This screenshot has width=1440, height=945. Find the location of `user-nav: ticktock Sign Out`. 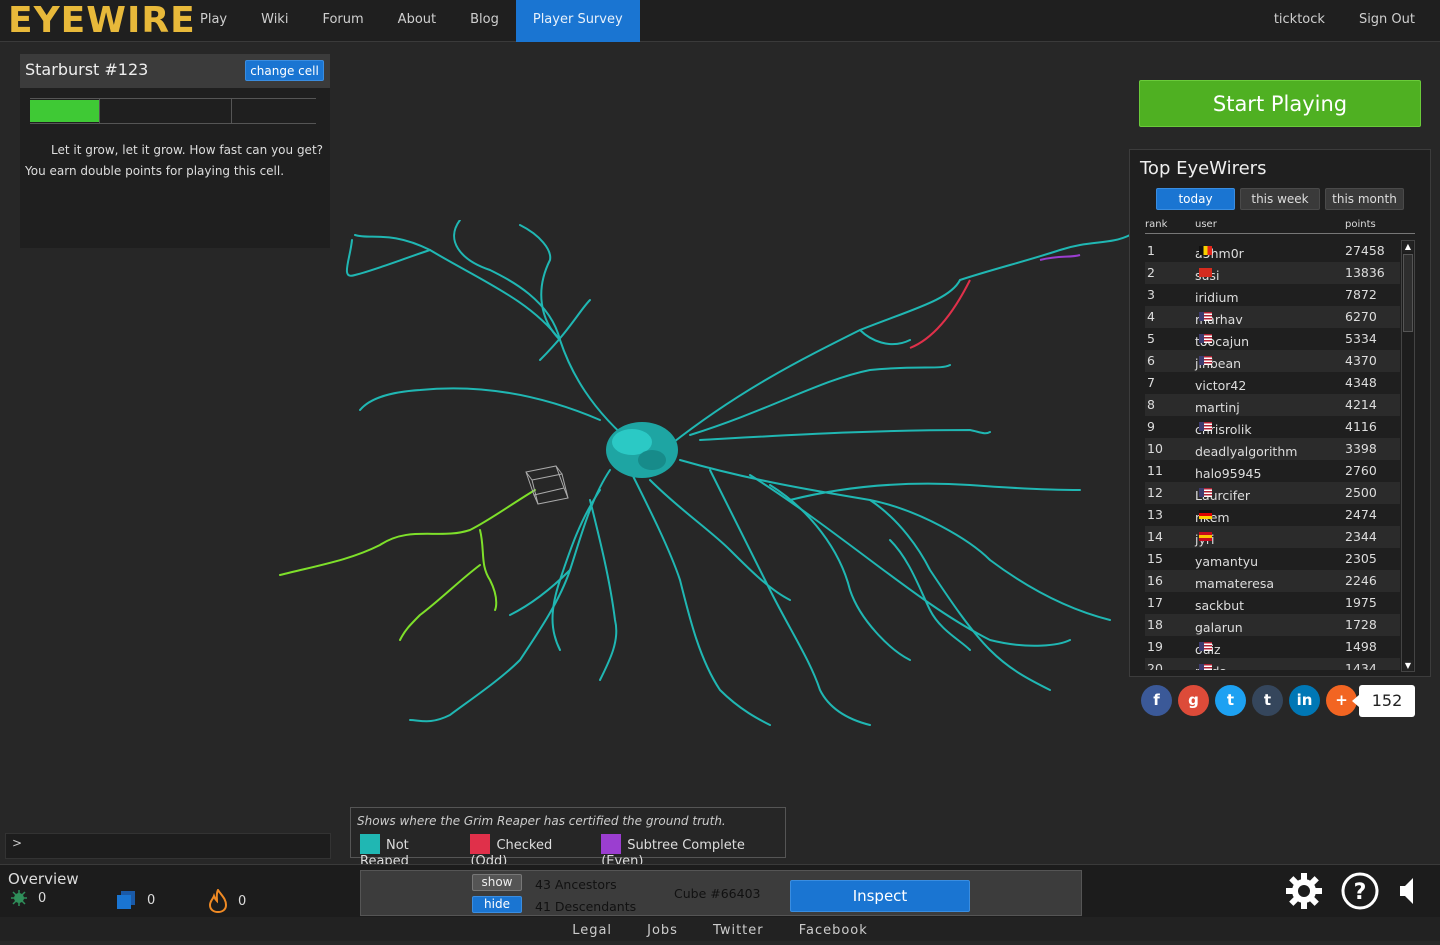

user-nav: ticktock Sign Out is located at coordinates (1344, 21).